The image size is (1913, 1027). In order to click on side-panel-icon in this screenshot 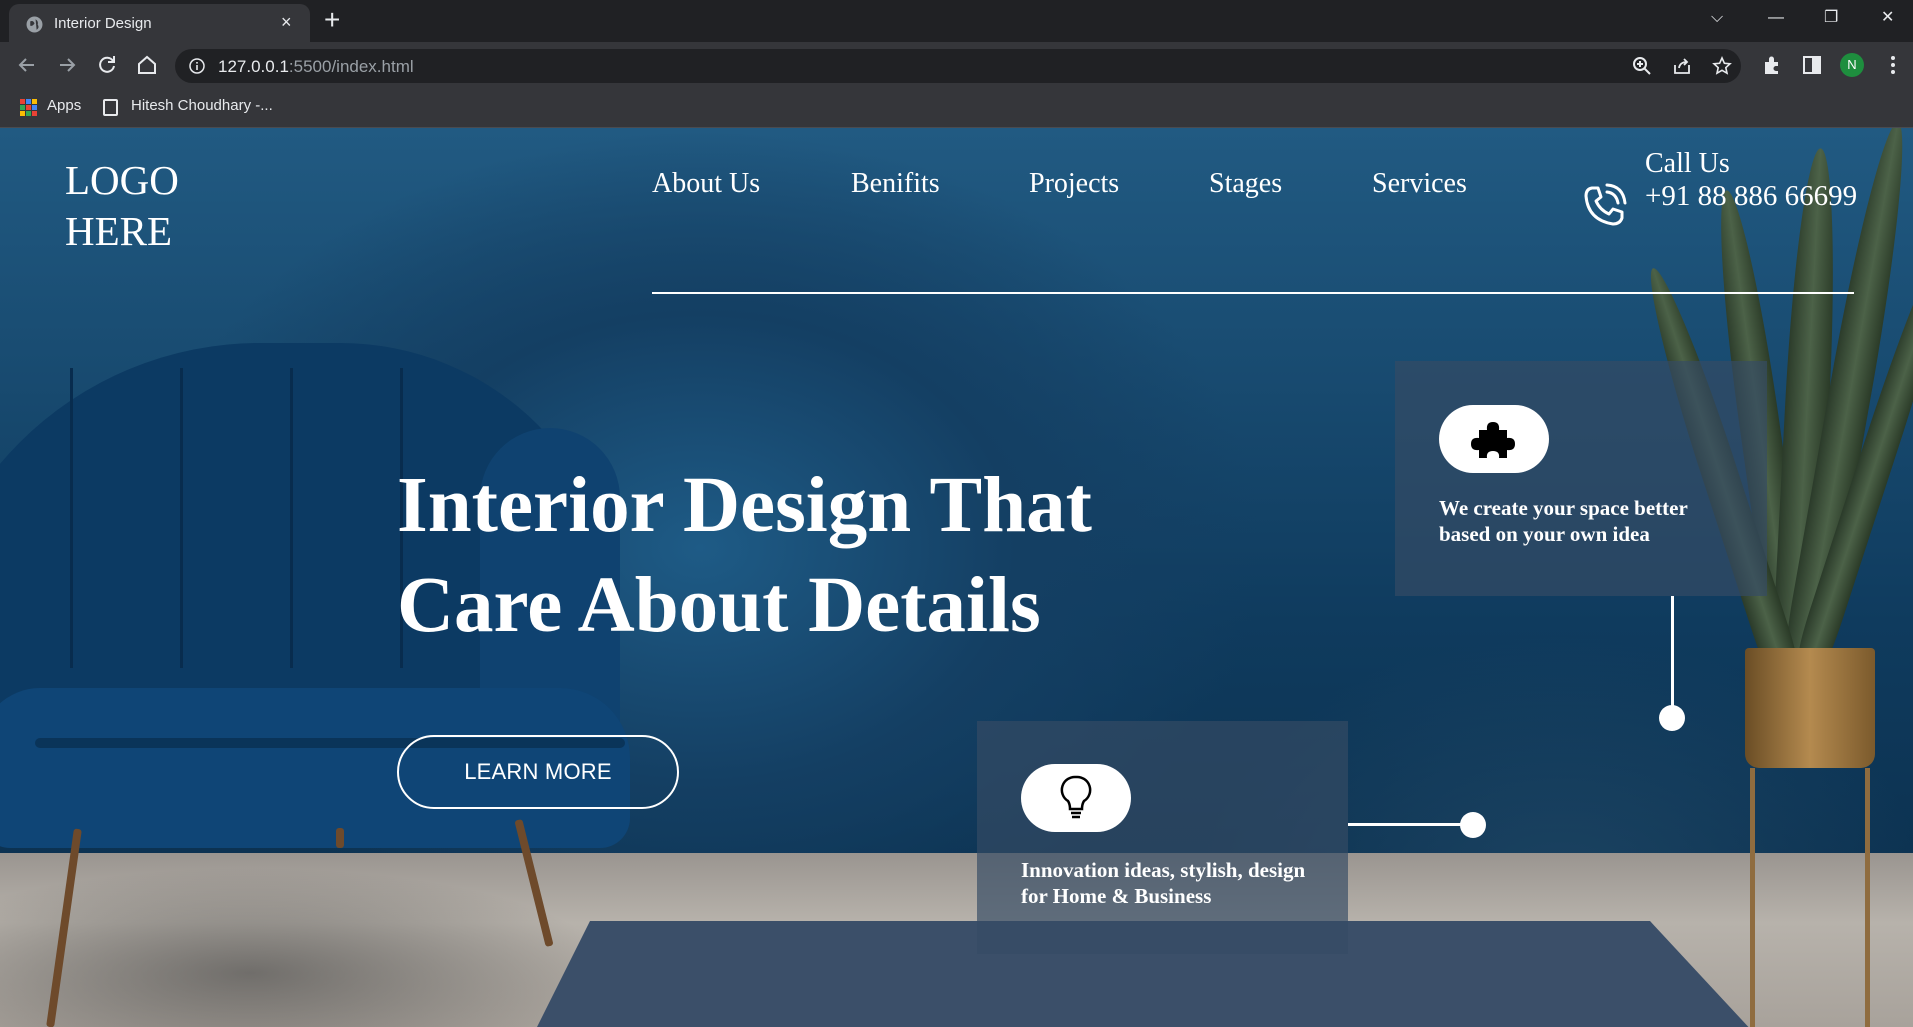, I will do `click(1812, 65)`.